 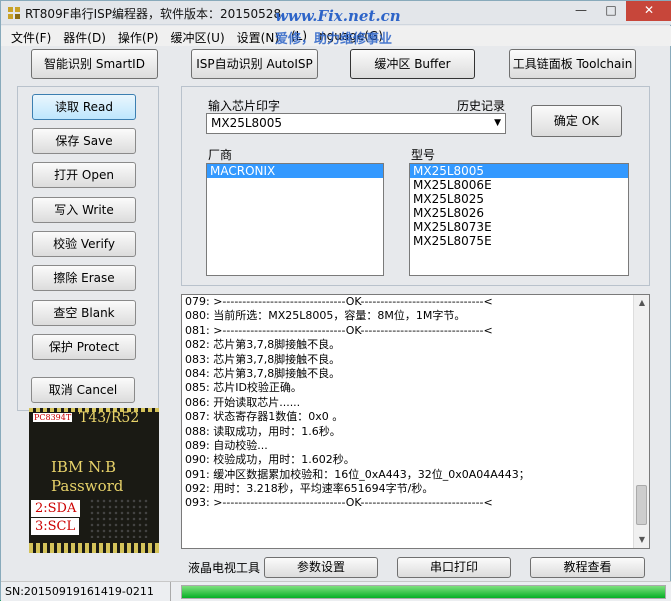 I want to click on write-button: 写入 Write, so click(x=84, y=210).